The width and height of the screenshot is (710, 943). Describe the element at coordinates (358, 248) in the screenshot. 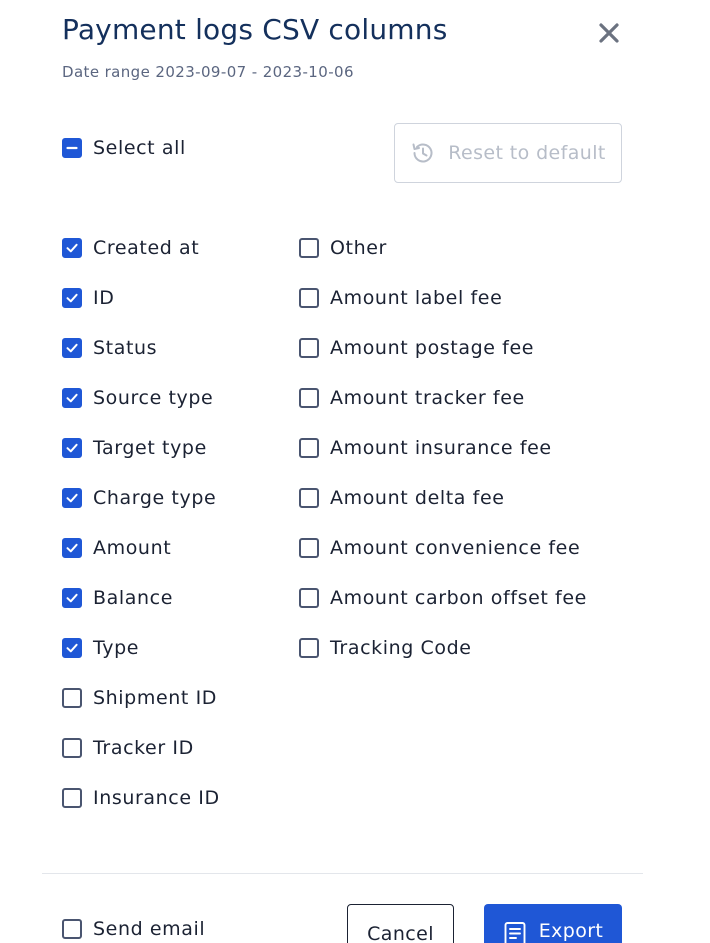

I see `column-option-label: Other` at that location.